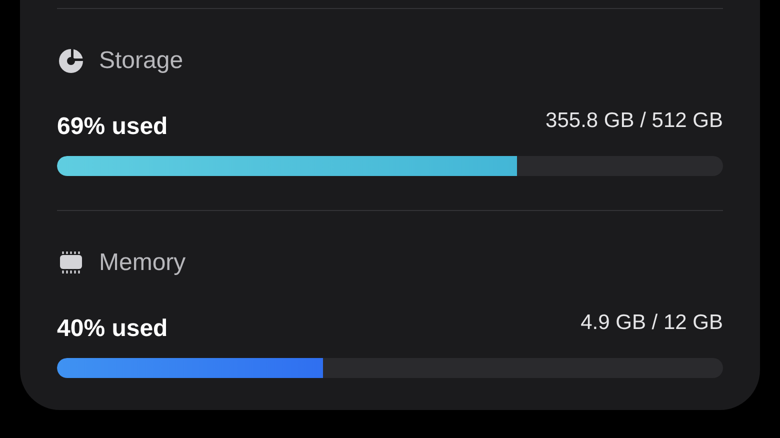  Describe the element at coordinates (142, 263) in the screenshot. I see `section-title: Memory` at that location.